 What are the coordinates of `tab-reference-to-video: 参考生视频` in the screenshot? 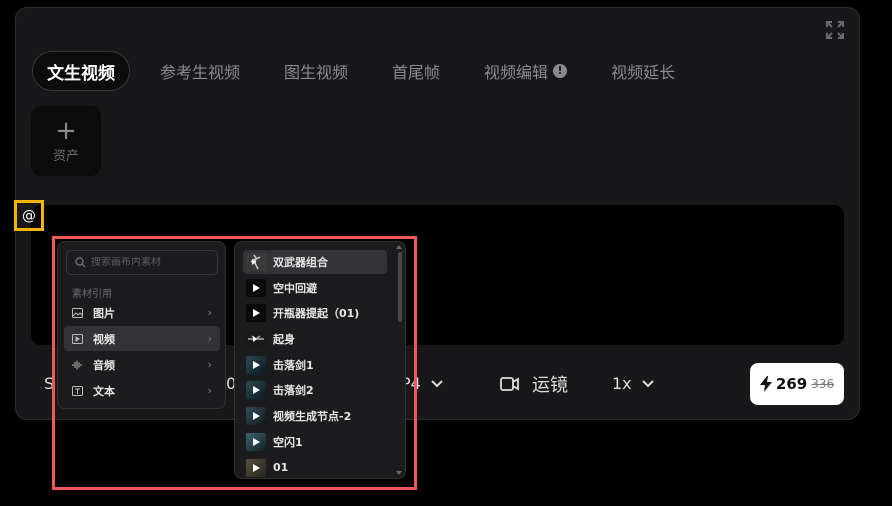 It's located at (200, 71).